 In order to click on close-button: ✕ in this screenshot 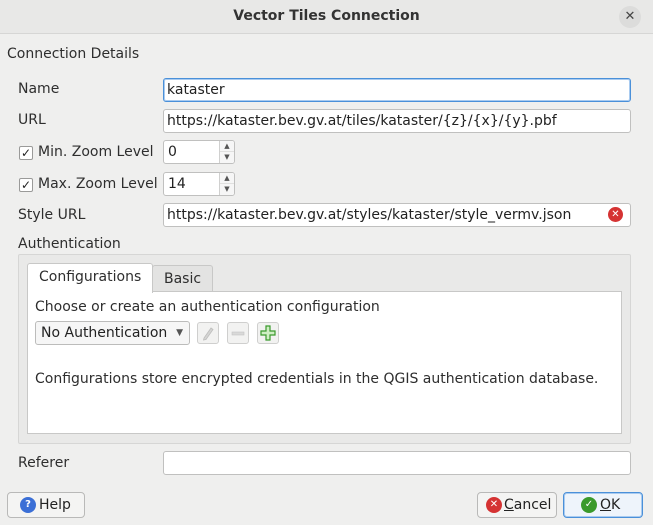, I will do `click(630, 17)`.